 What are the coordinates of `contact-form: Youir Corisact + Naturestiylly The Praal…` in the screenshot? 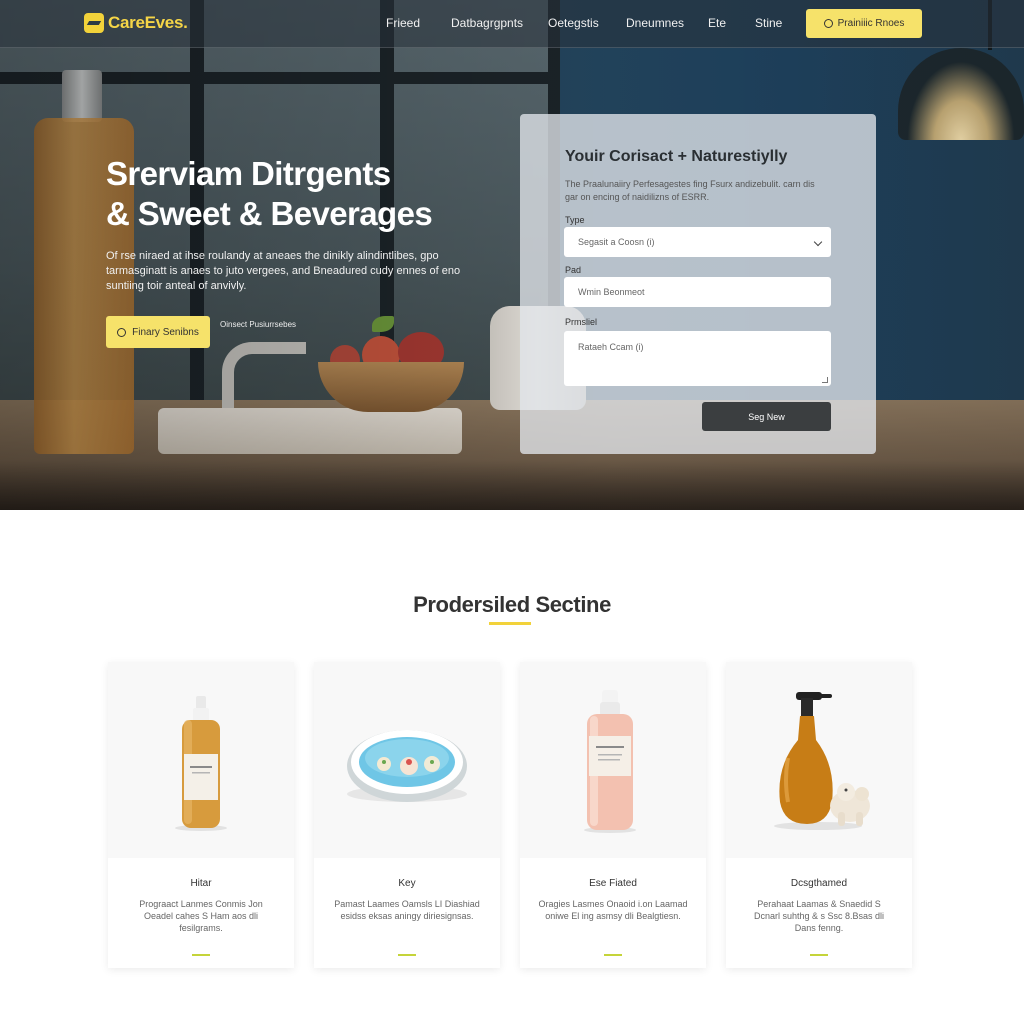 It's located at (698, 284).